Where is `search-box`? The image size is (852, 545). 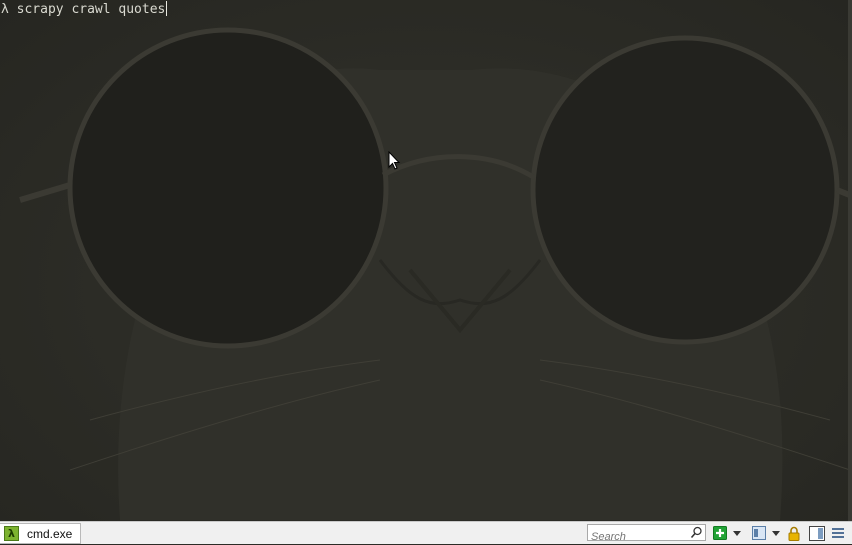
search-box is located at coordinates (646, 534).